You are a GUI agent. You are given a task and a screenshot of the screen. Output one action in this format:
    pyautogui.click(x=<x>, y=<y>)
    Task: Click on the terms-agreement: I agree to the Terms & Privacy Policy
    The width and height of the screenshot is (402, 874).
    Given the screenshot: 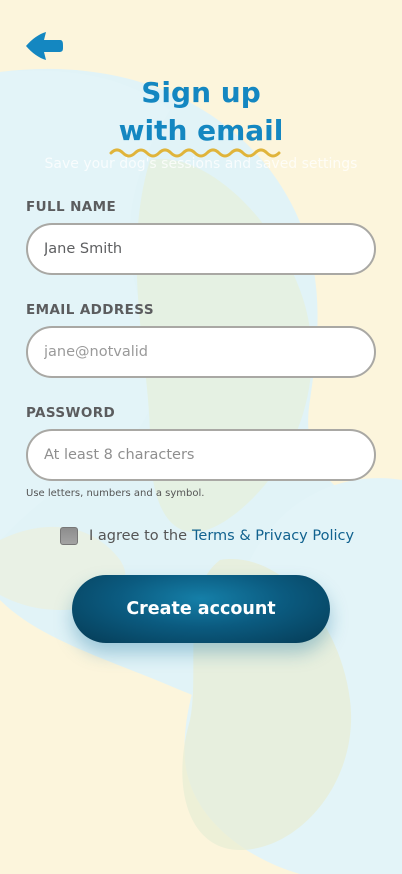 What is the action you would take?
    pyautogui.click(x=207, y=536)
    